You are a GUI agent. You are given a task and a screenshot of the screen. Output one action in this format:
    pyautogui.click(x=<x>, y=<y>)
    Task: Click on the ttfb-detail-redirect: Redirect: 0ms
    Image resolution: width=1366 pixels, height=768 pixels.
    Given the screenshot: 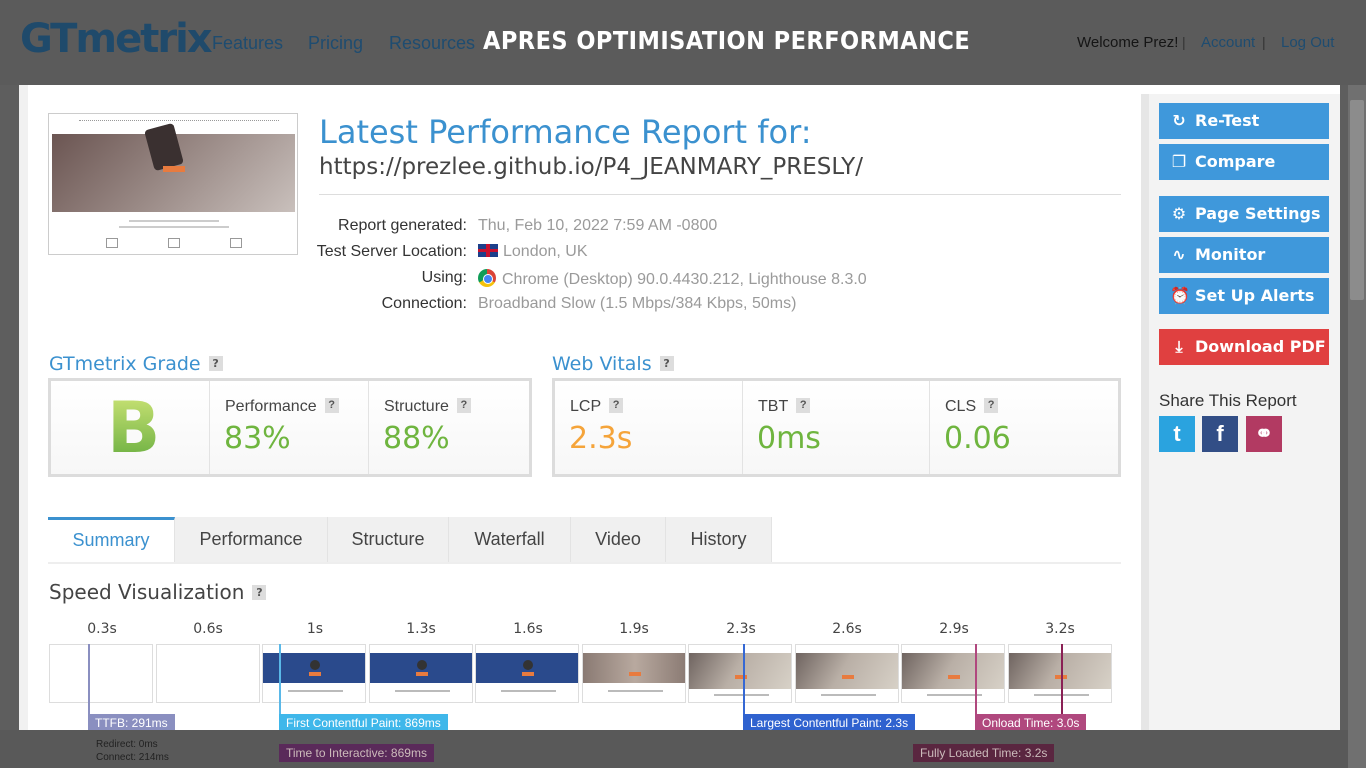 What is the action you would take?
    pyautogui.click(x=127, y=744)
    